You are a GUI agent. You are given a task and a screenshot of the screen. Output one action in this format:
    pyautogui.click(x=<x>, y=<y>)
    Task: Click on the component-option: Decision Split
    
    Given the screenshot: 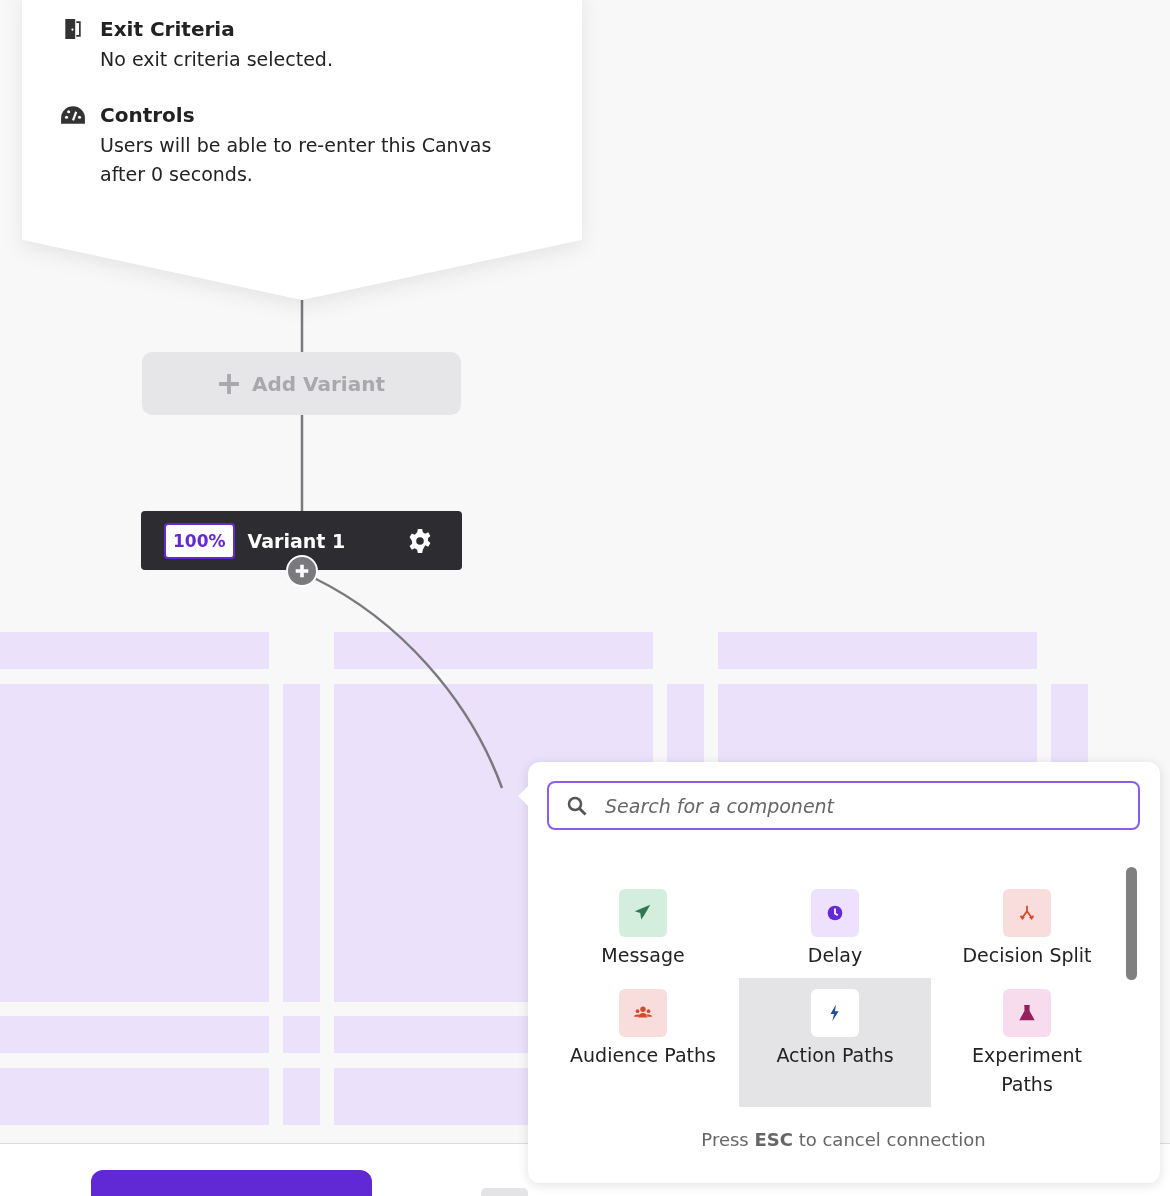 What is the action you would take?
    pyautogui.click(x=1027, y=928)
    